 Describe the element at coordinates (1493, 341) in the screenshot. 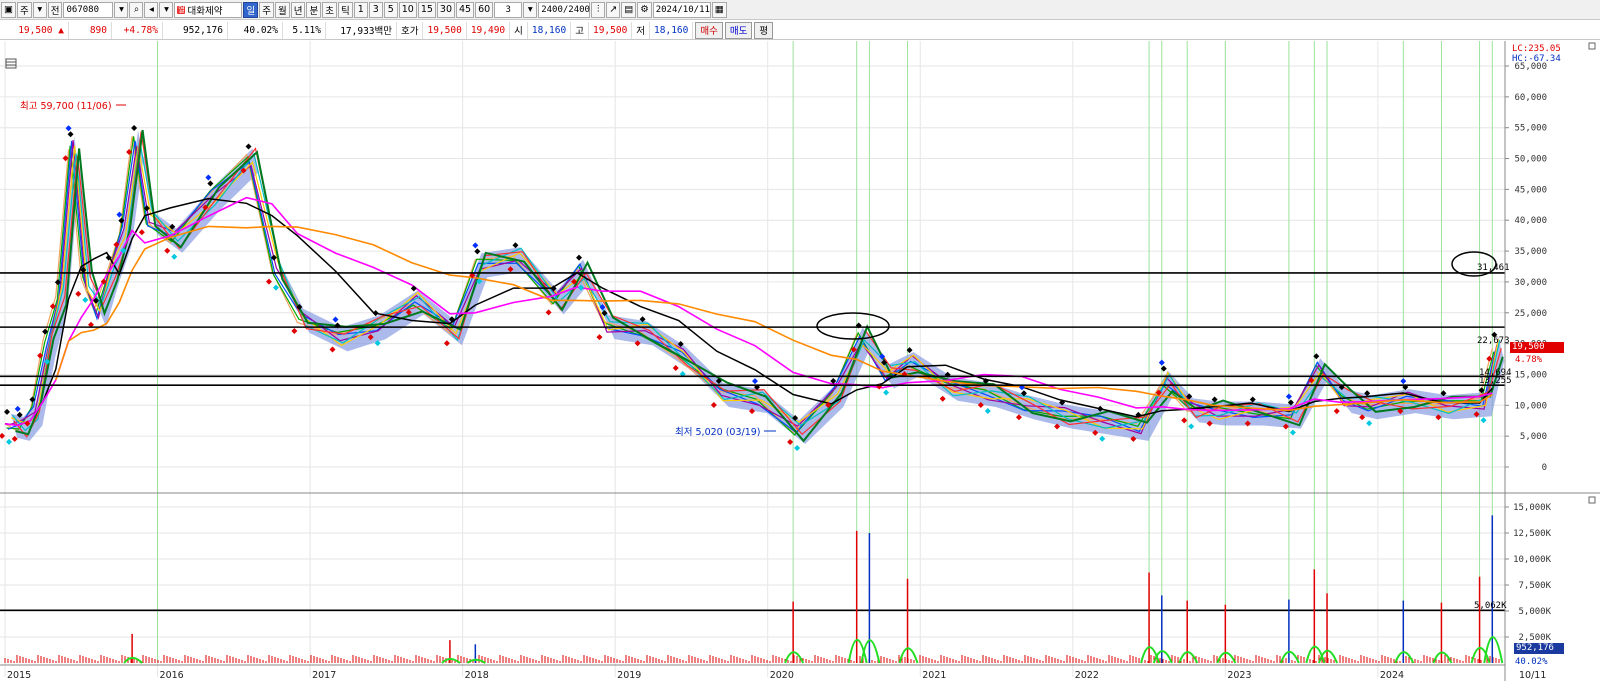

I see `level-label: 22,673` at that location.